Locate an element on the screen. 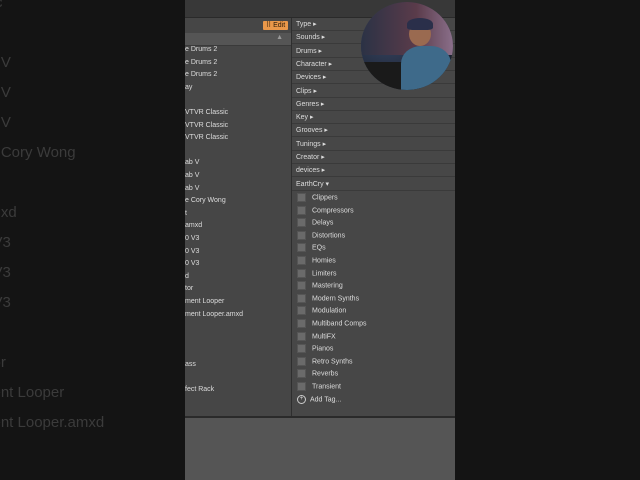 The width and height of the screenshot is (640, 480). tag-item: Compressors is located at coordinates (325, 210).